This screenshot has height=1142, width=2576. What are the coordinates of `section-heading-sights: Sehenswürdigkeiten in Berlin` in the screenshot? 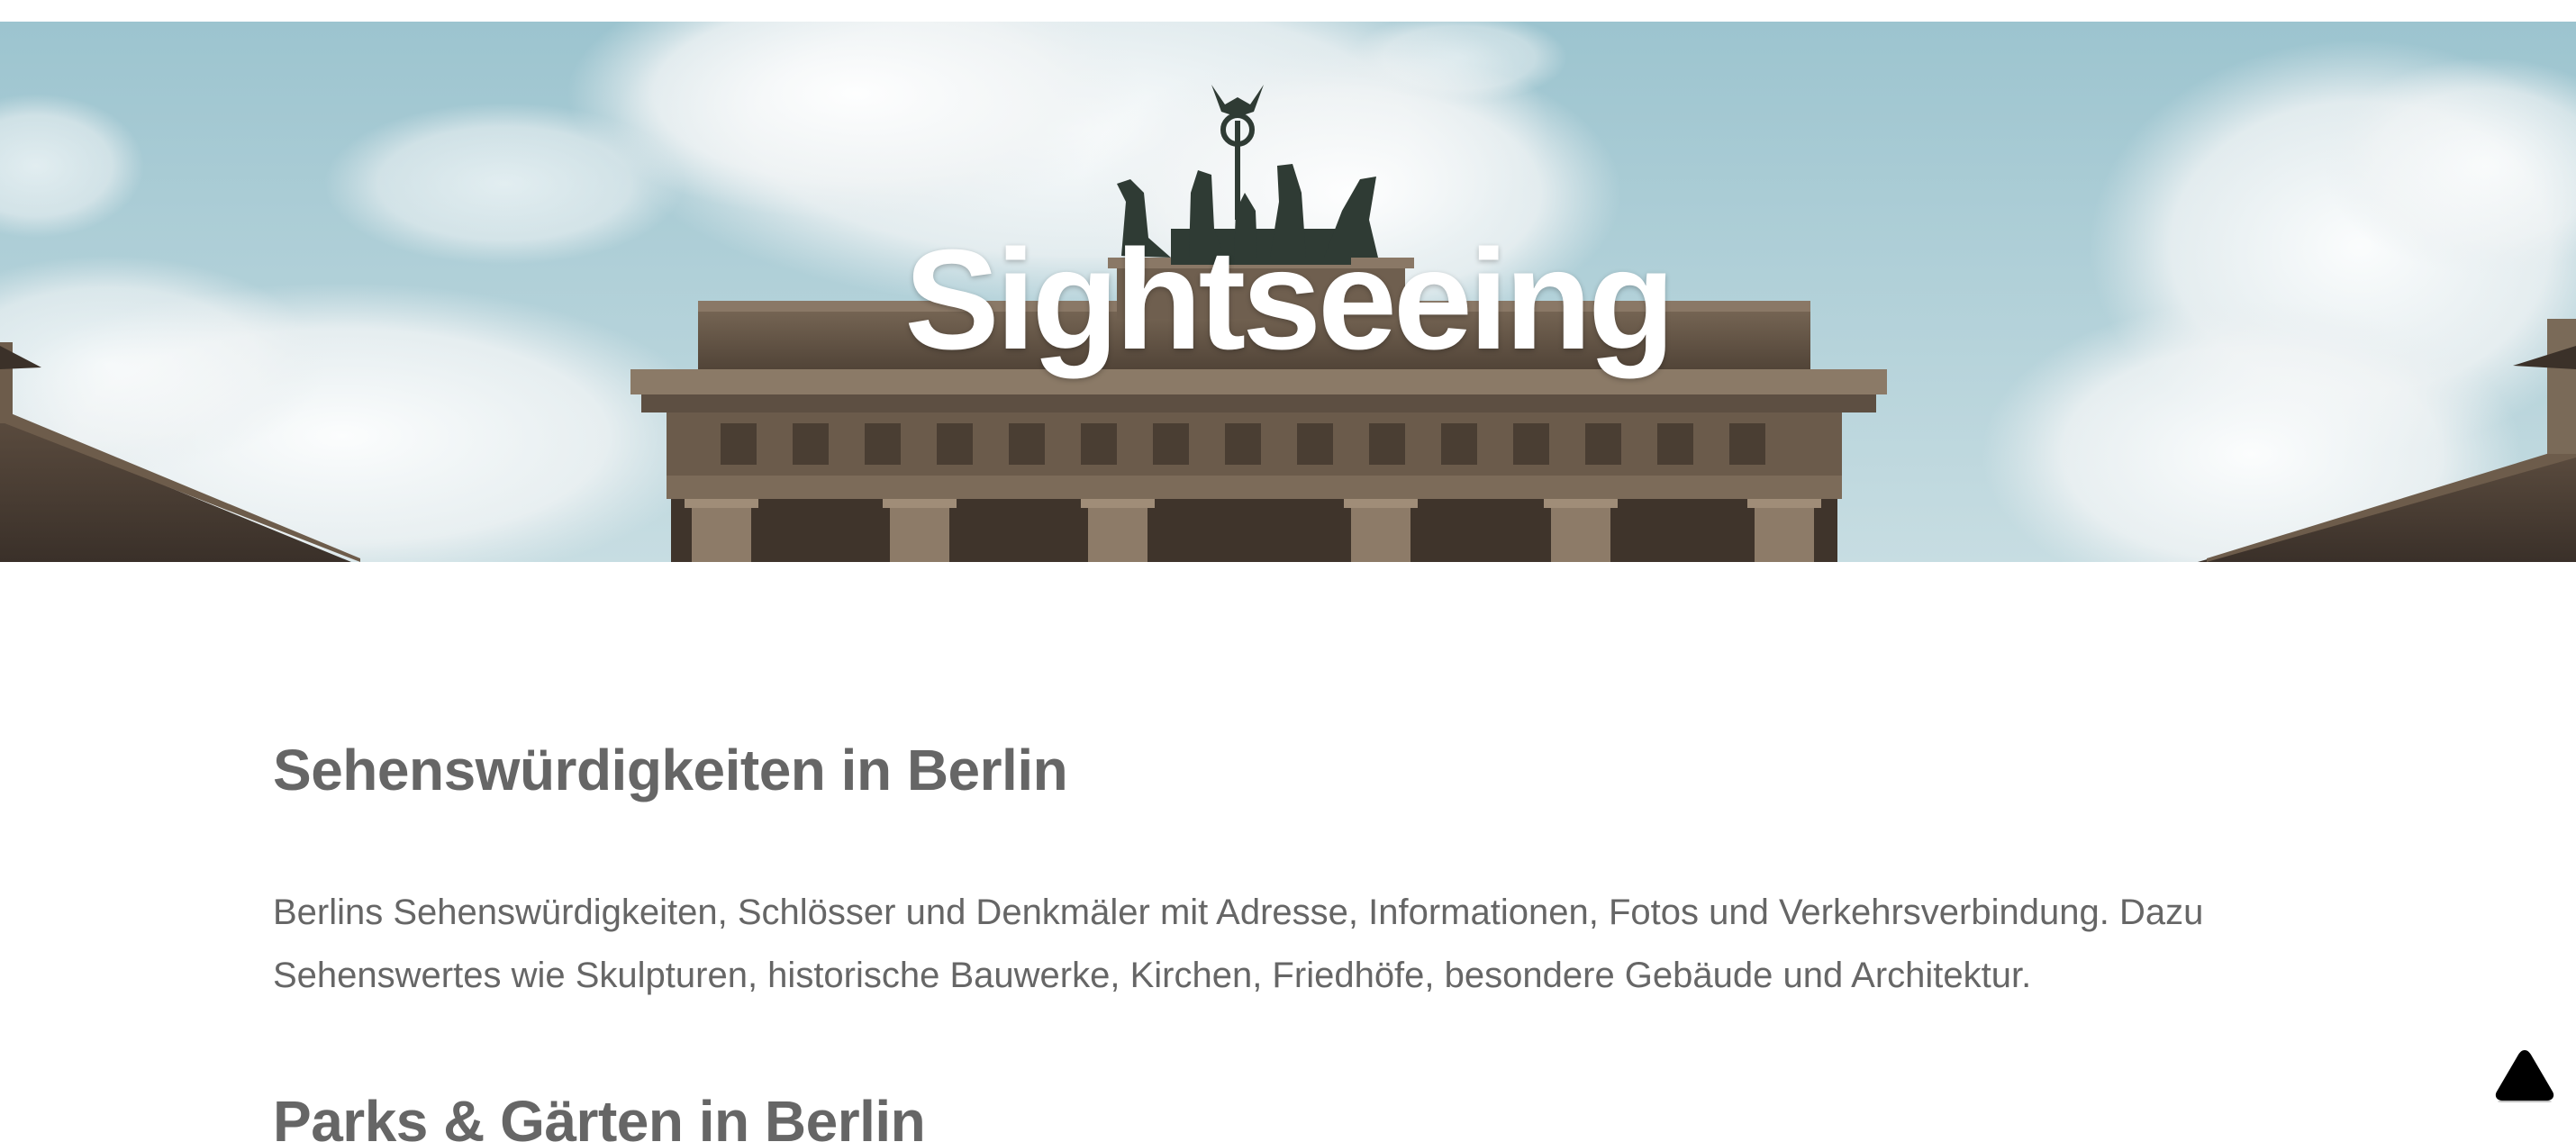 It's located at (670, 770).